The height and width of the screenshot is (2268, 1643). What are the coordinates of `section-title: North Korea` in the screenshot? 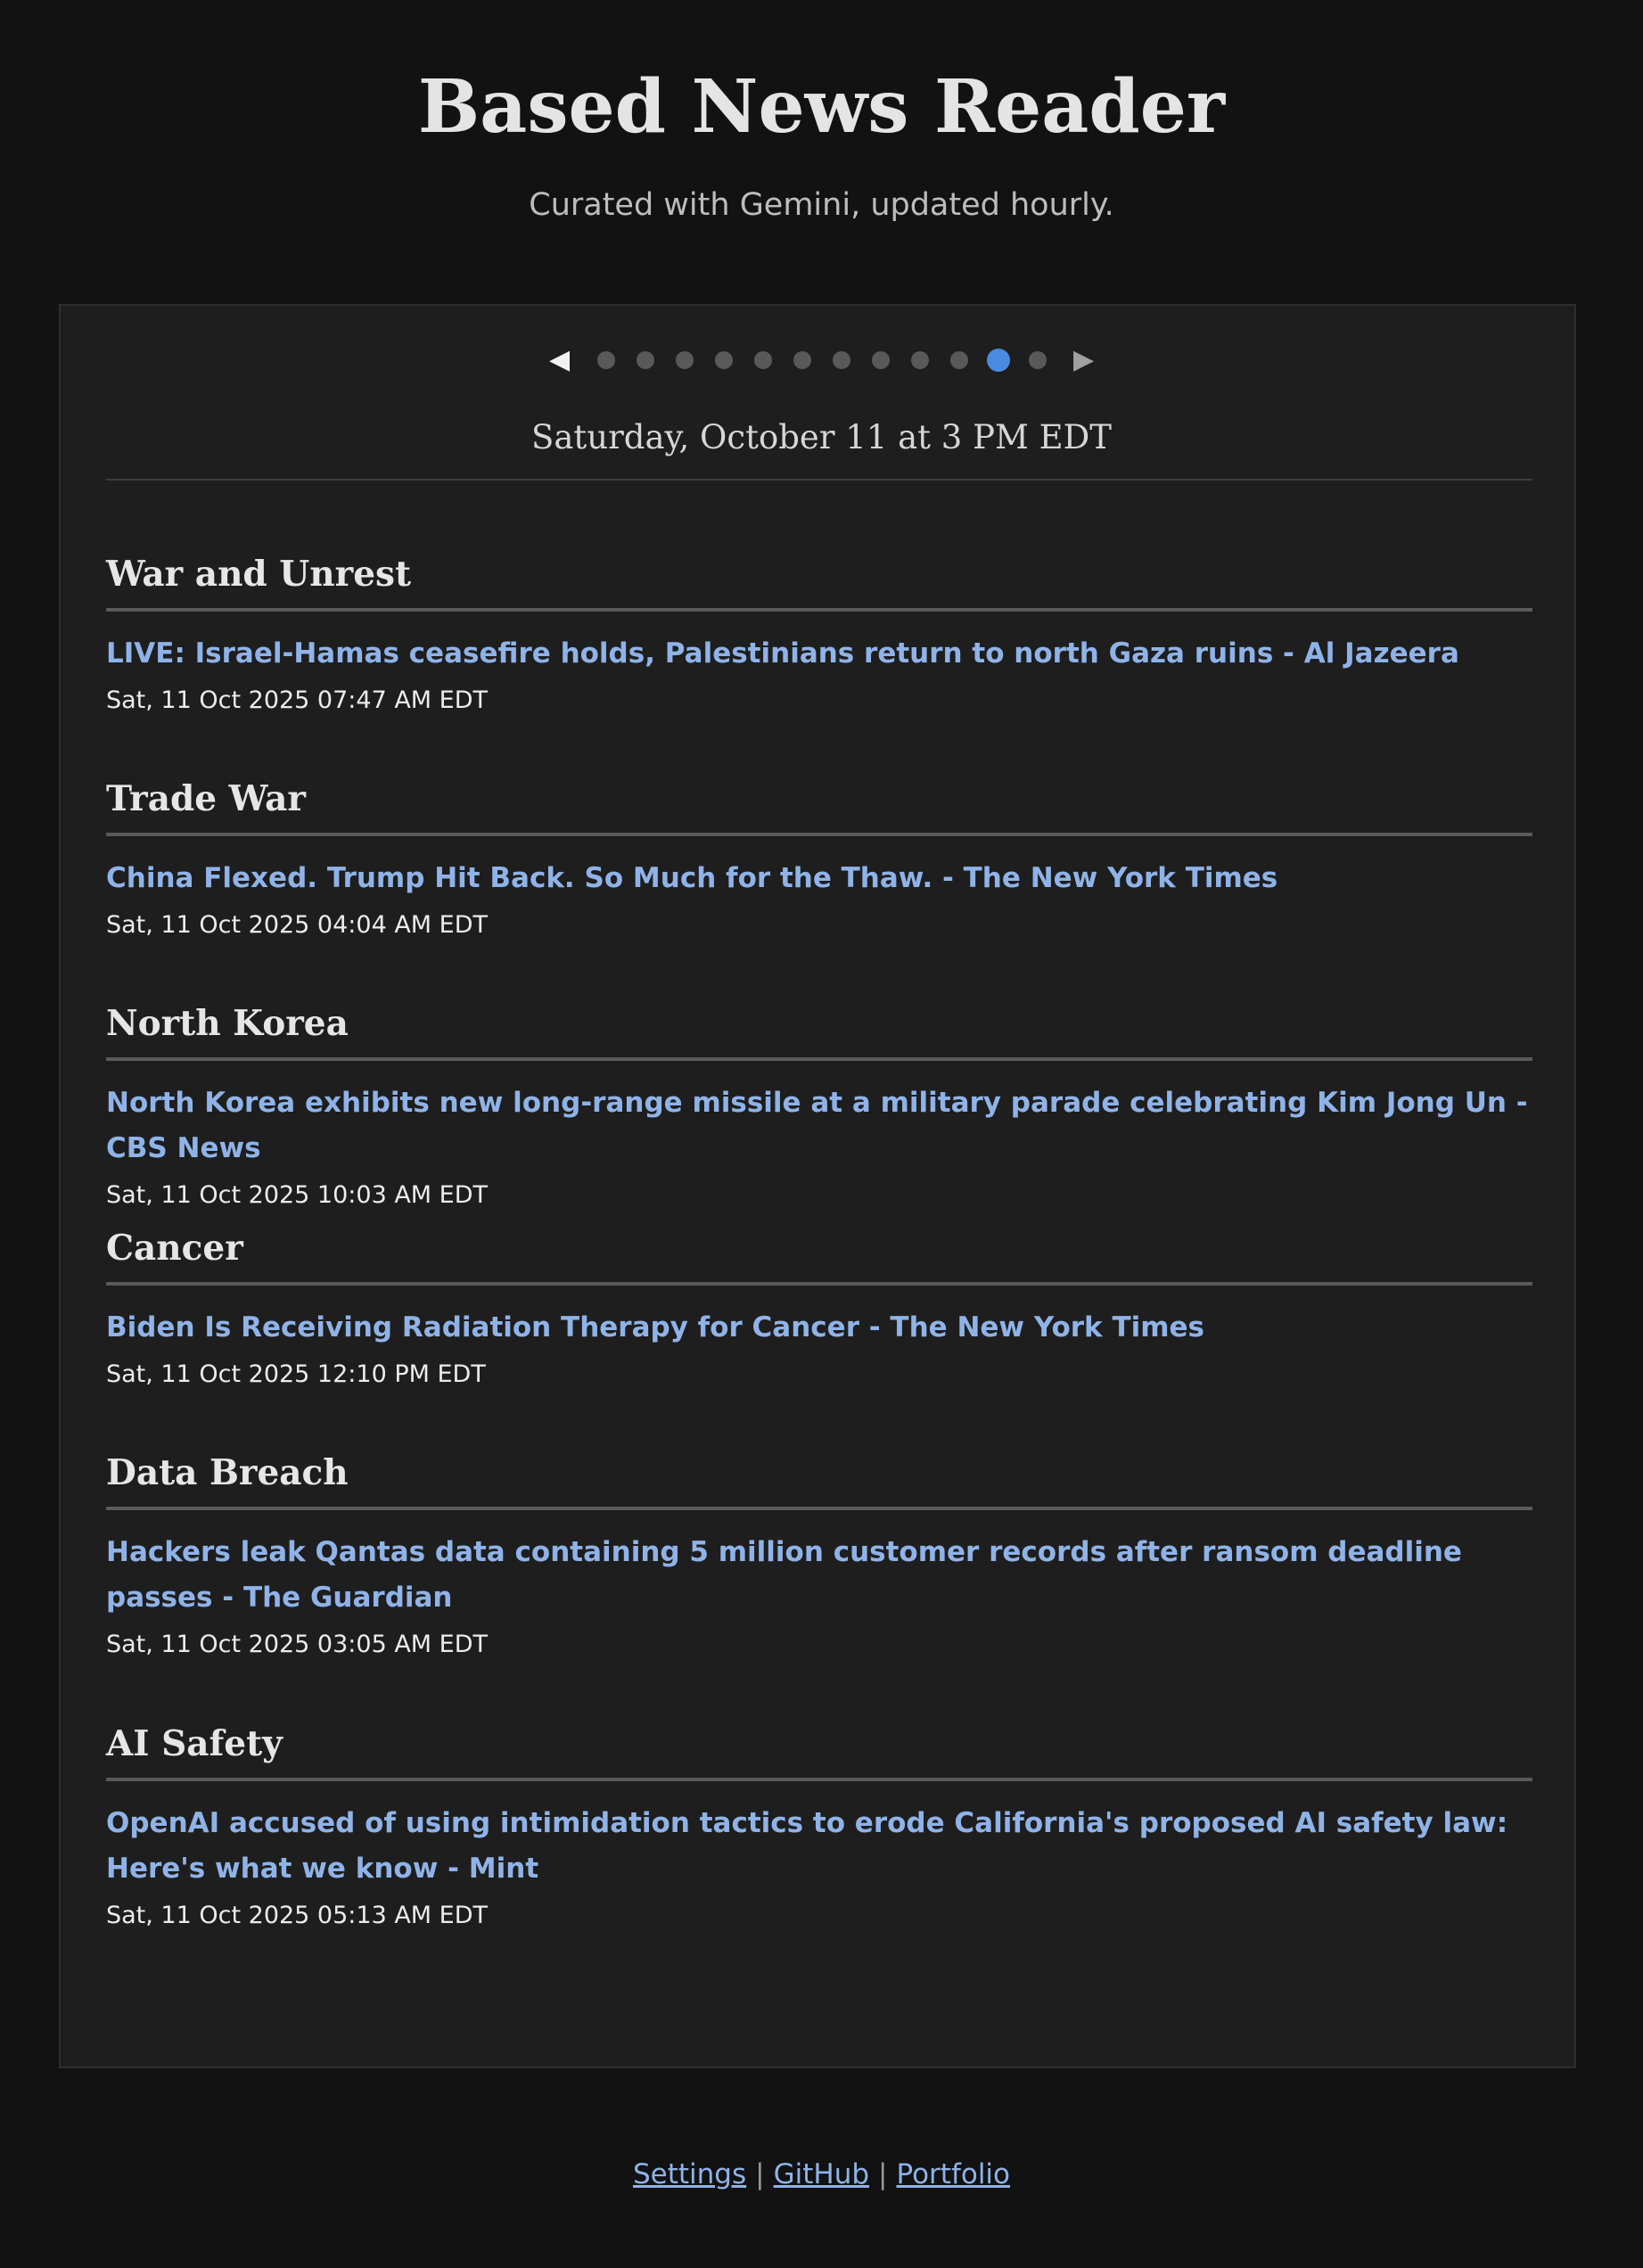 It's located at (819, 1029).